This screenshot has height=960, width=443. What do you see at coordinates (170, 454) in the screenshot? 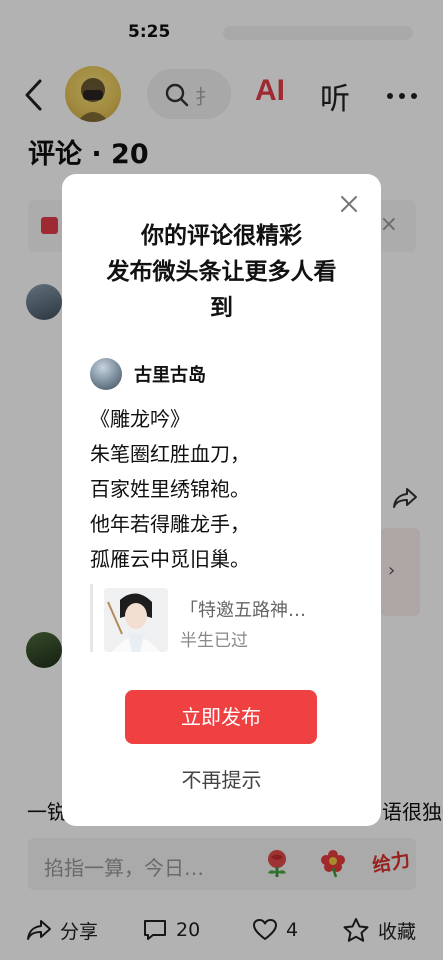
I see `poem-line: 朱笔圈红胜血刀，` at bounding box center [170, 454].